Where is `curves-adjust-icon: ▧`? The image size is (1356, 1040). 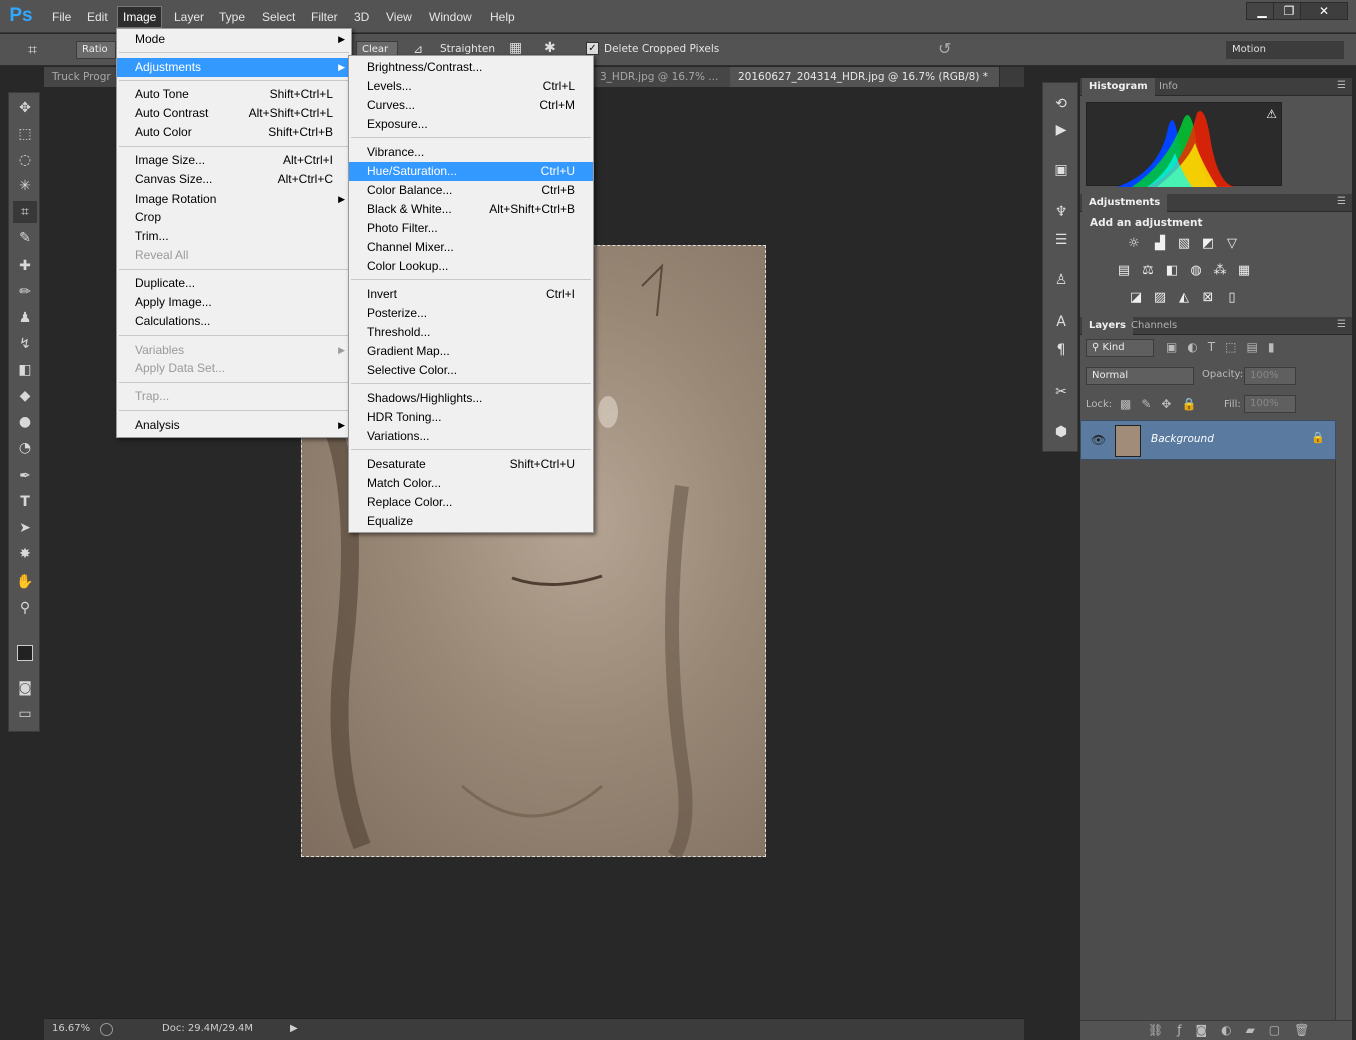 curves-adjust-icon: ▧ is located at coordinates (1184, 244).